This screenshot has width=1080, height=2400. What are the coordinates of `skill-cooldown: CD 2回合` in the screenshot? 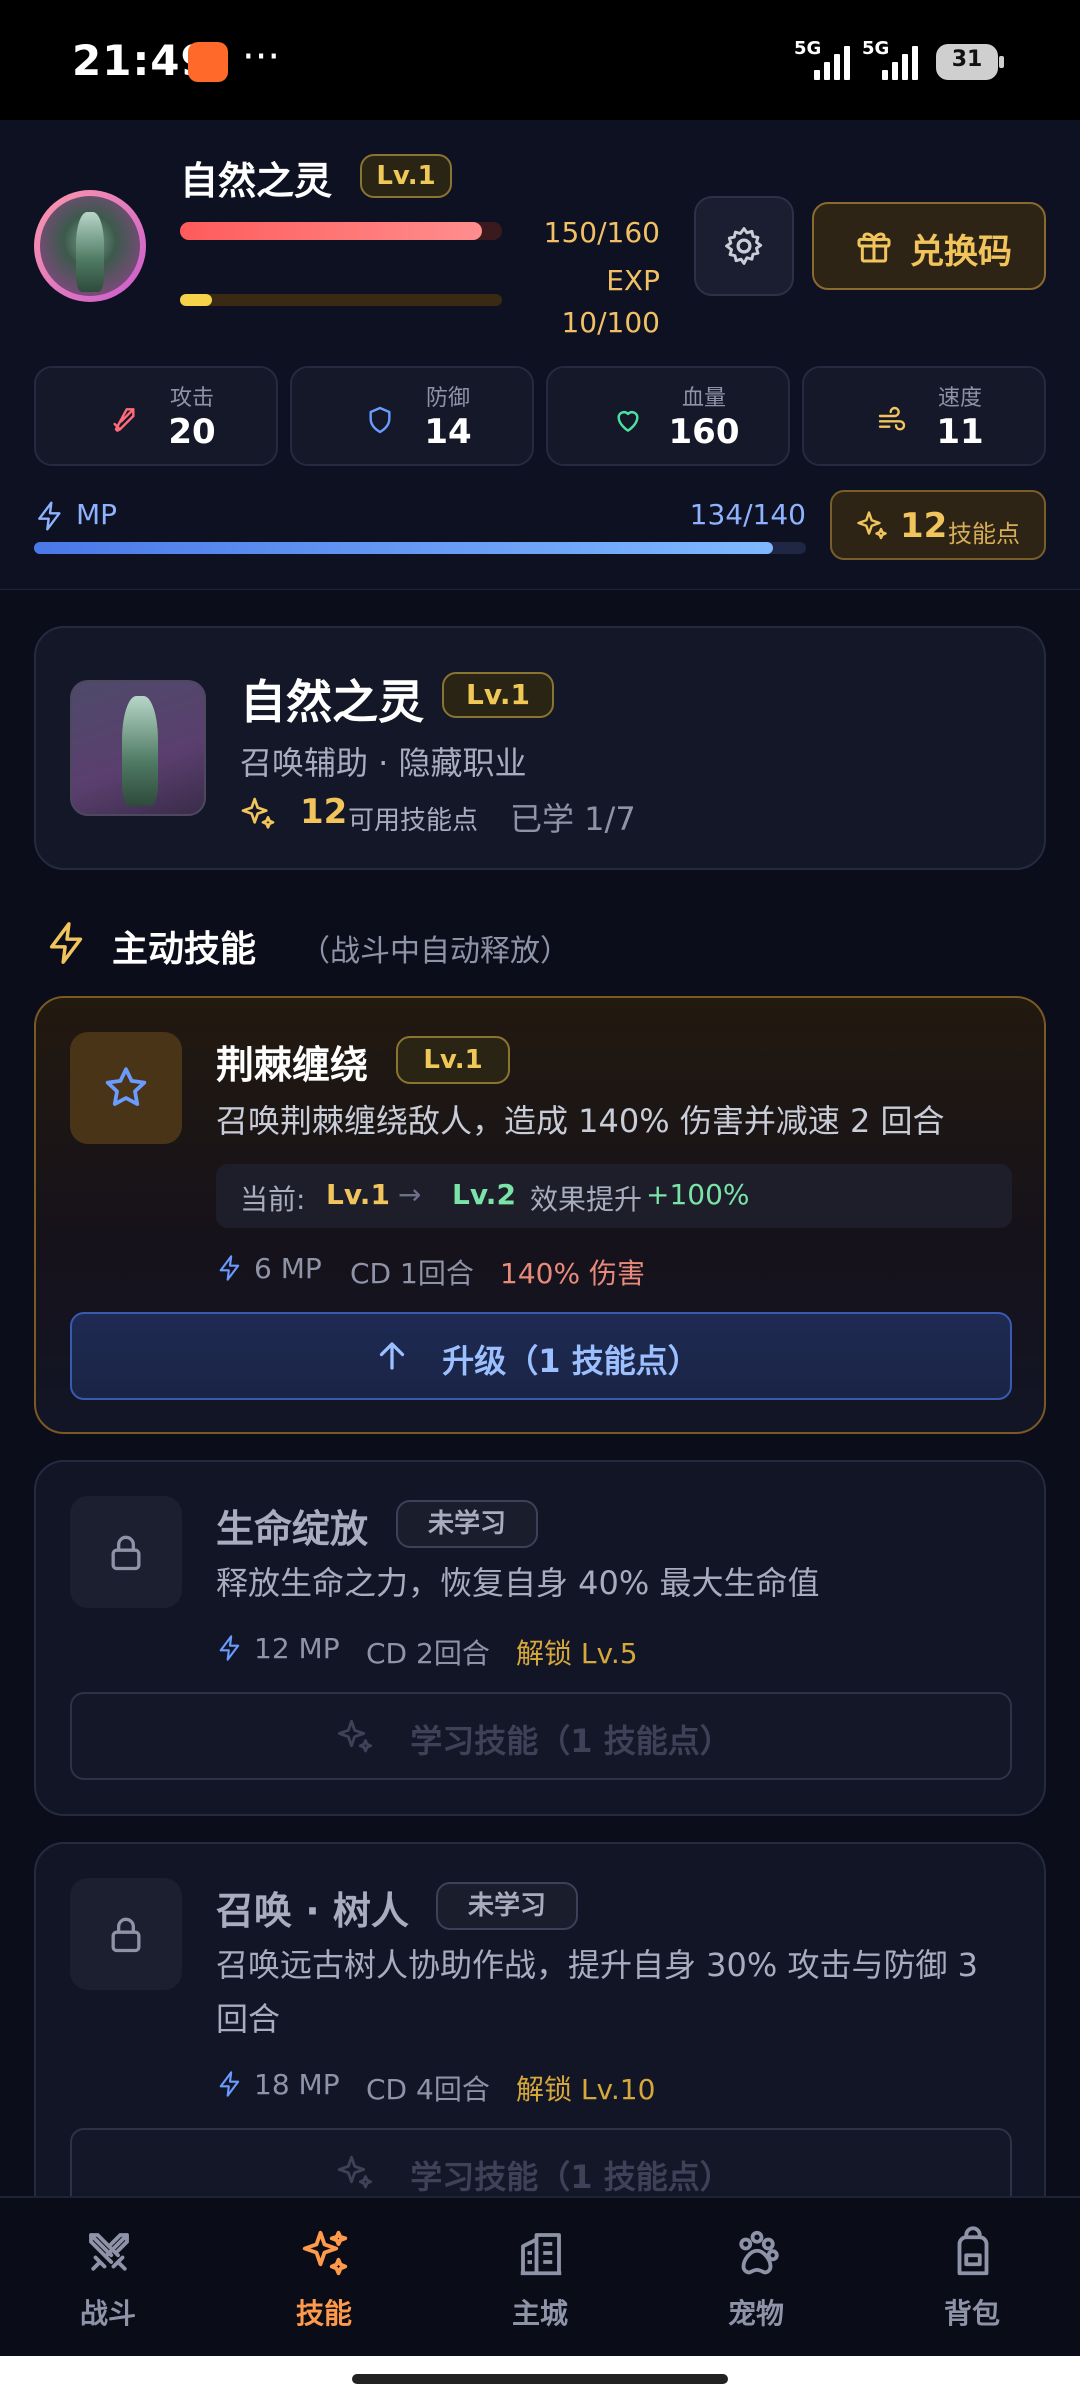 It's located at (428, 1653).